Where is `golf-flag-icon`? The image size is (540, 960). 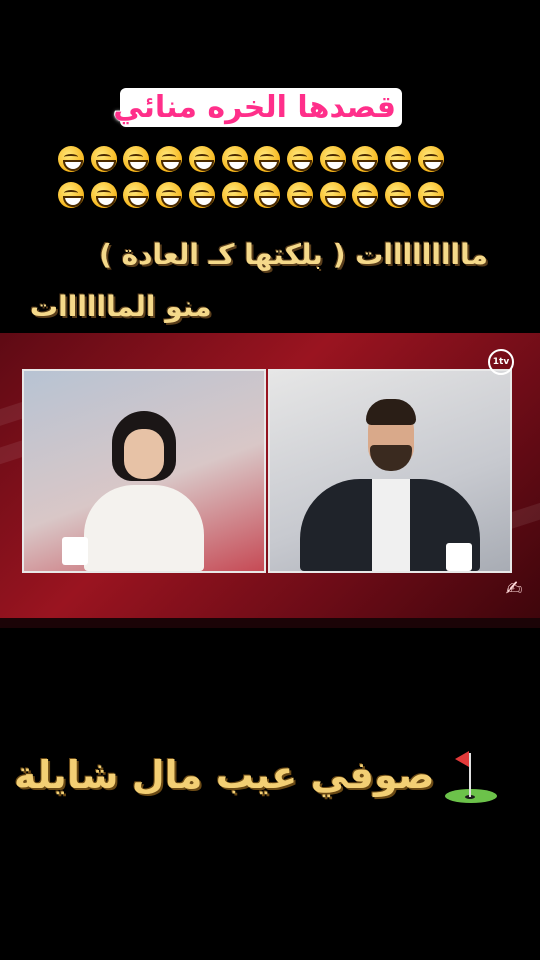 golf-flag-icon is located at coordinates (470, 775).